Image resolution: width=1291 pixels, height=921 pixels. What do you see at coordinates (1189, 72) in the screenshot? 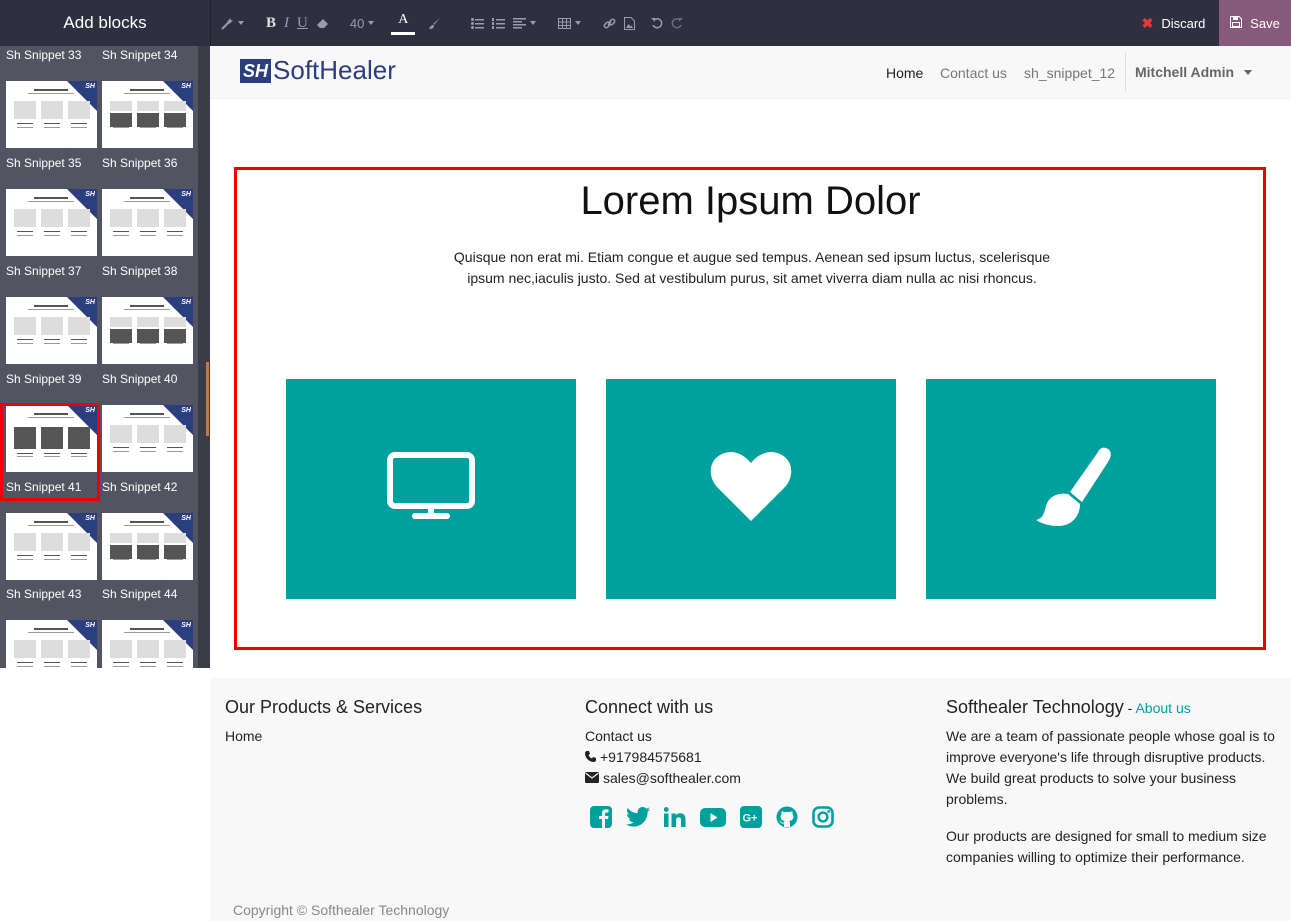
I see `user-menu: Mitchell Admin` at bounding box center [1189, 72].